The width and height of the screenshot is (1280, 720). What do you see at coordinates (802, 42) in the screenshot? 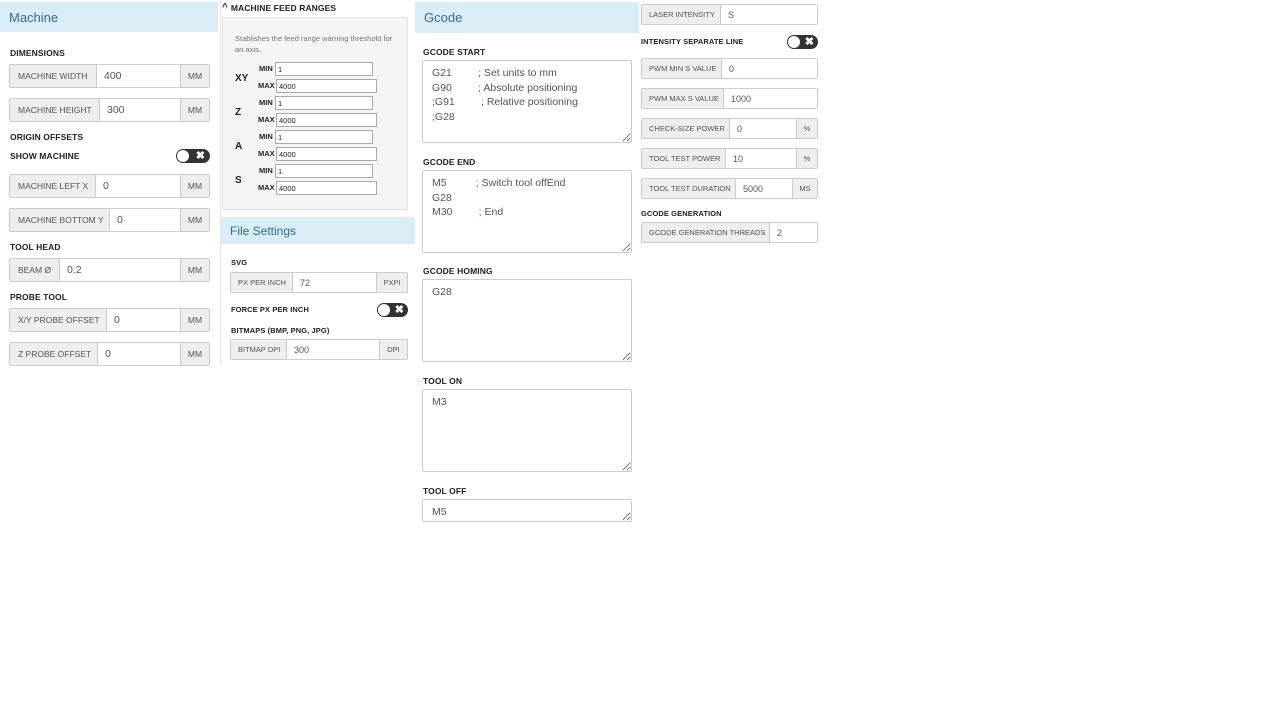
I see `intensity-separate-line-toggle: ✖` at bounding box center [802, 42].